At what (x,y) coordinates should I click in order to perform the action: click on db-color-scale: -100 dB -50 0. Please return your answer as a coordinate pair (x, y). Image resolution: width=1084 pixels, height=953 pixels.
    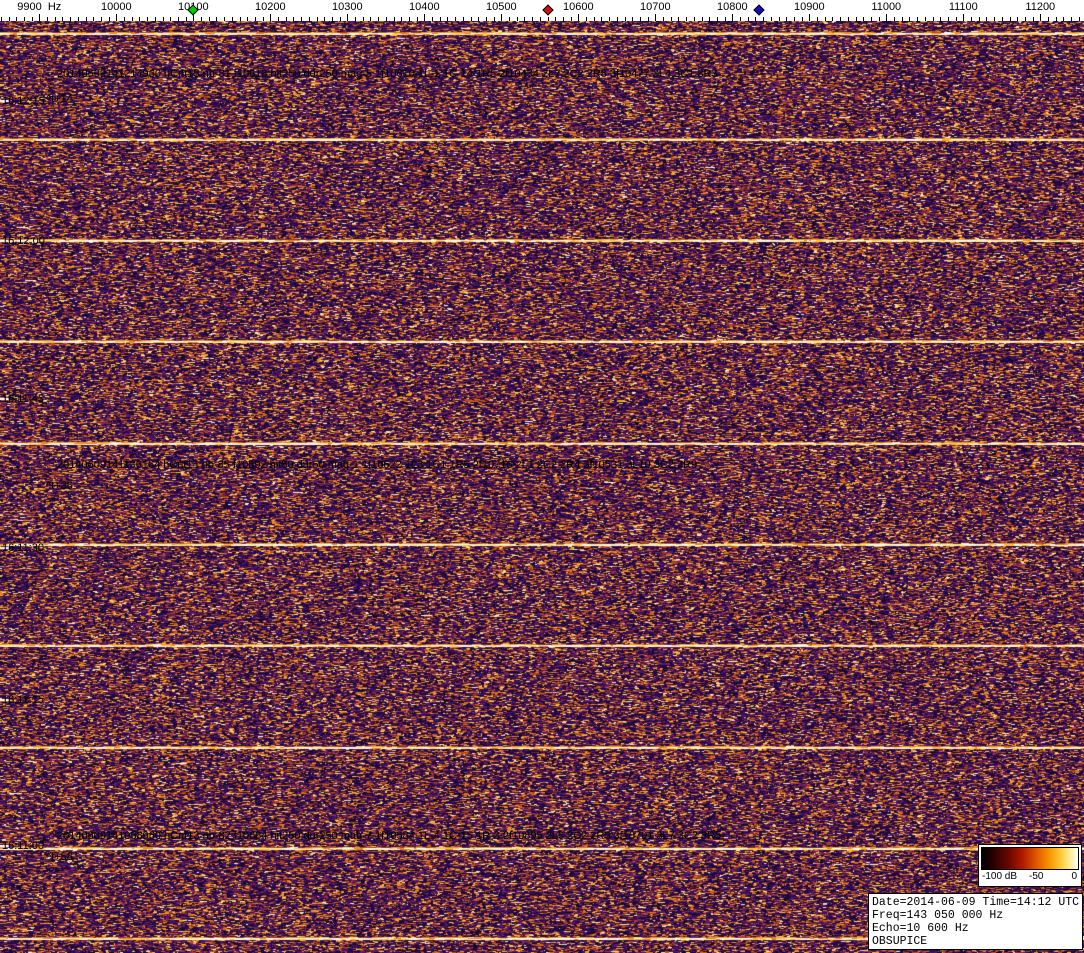
    Looking at the image, I should click on (1030, 865).